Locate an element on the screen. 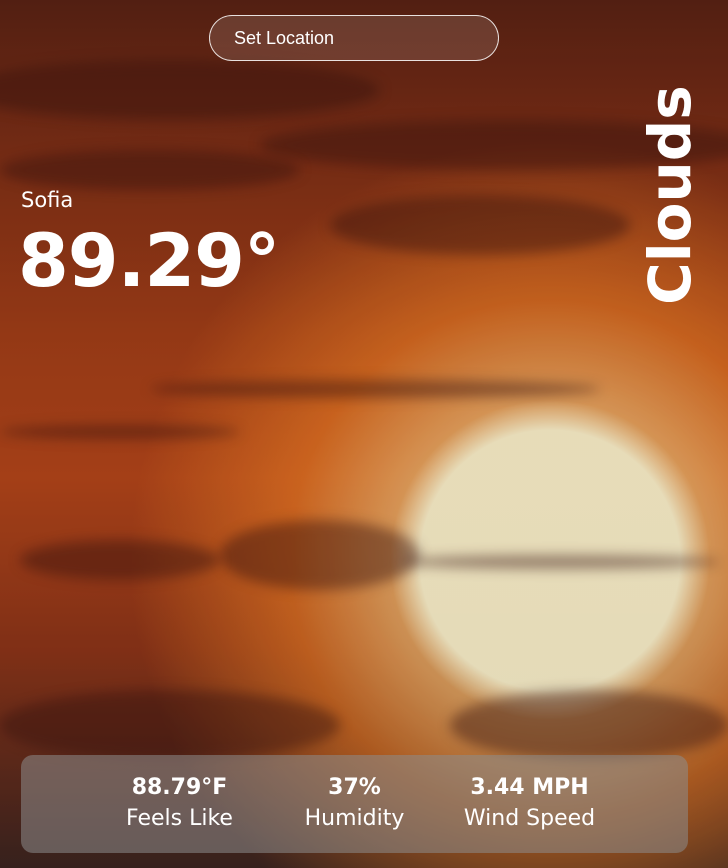 Image resolution: width=728 pixels, height=868 pixels. wind-speed-stat: 3.44 MPH Wind Speed is located at coordinates (529, 803).